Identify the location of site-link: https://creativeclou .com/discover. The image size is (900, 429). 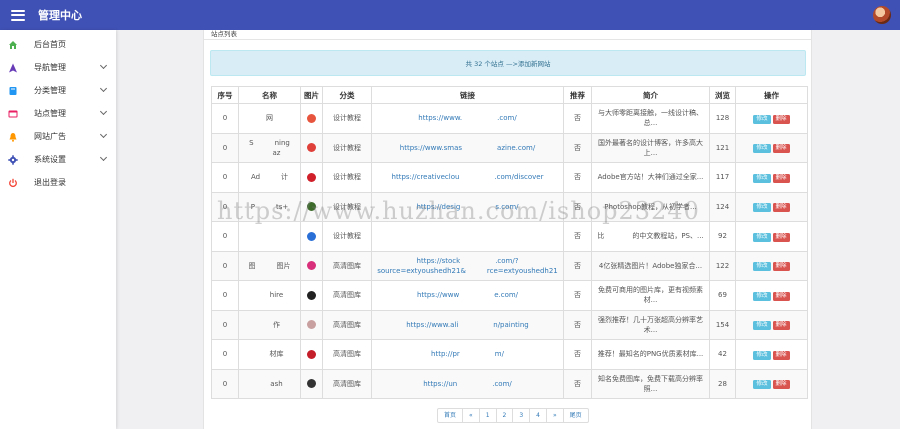
(467, 177).